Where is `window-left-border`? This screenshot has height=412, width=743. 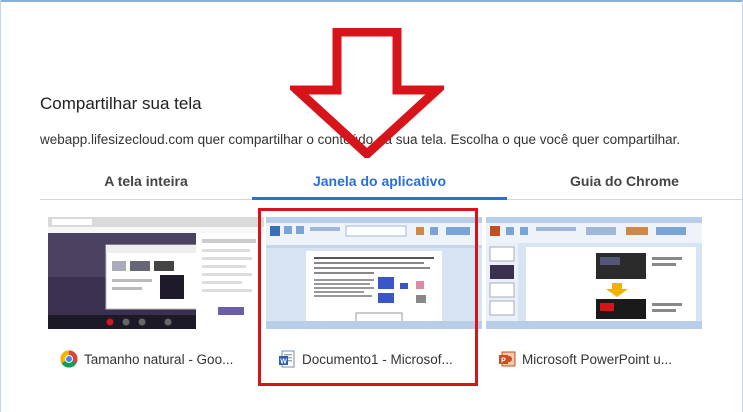 window-left-border is located at coordinates (0, 206).